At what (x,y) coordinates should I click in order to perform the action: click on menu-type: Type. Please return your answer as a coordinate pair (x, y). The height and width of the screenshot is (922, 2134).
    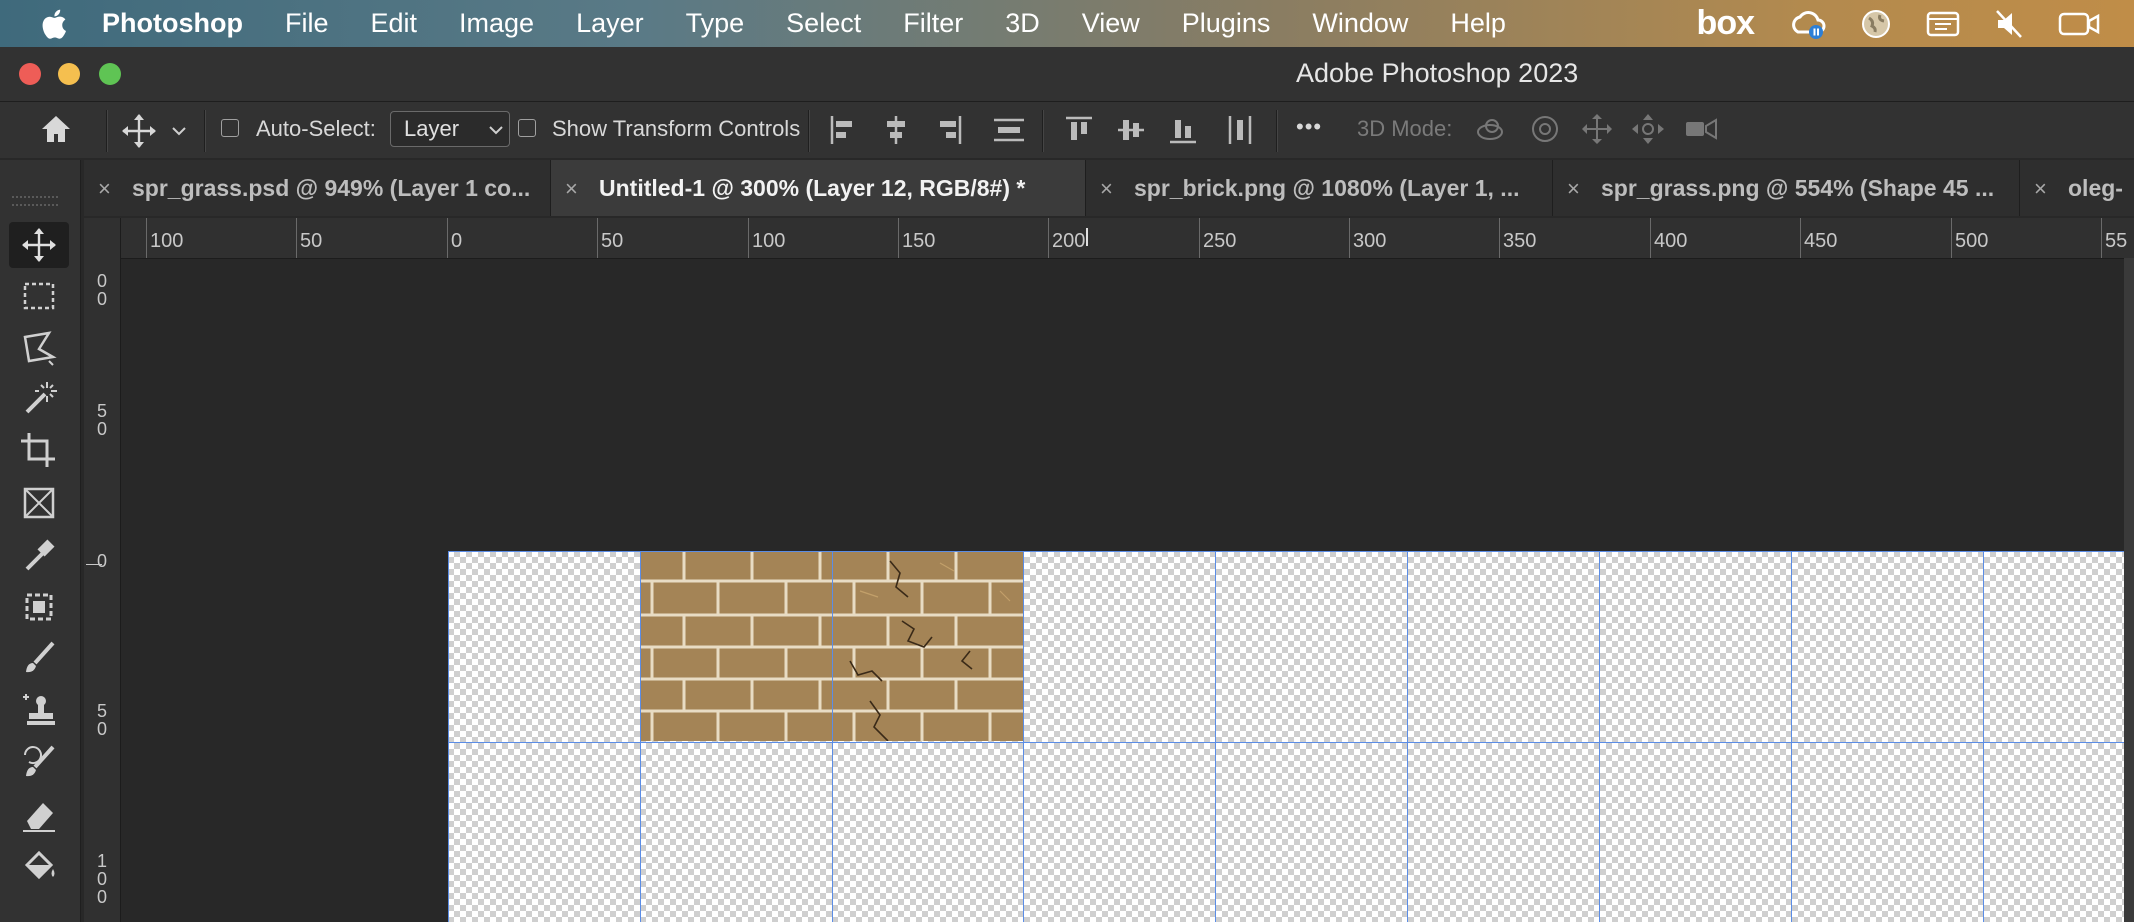
    Looking at the image, I should click on (715, 23).